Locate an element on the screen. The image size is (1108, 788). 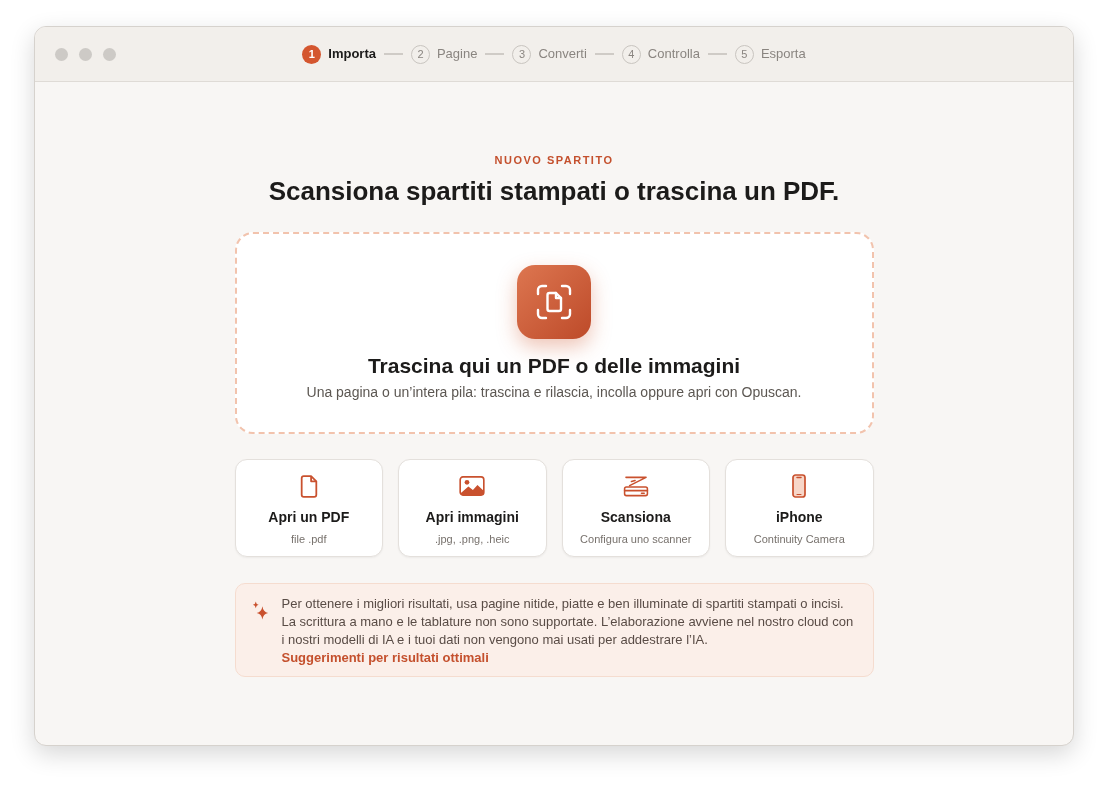
import-option-button: iPhone Continuity Camera is located at coordinates (799, 508).